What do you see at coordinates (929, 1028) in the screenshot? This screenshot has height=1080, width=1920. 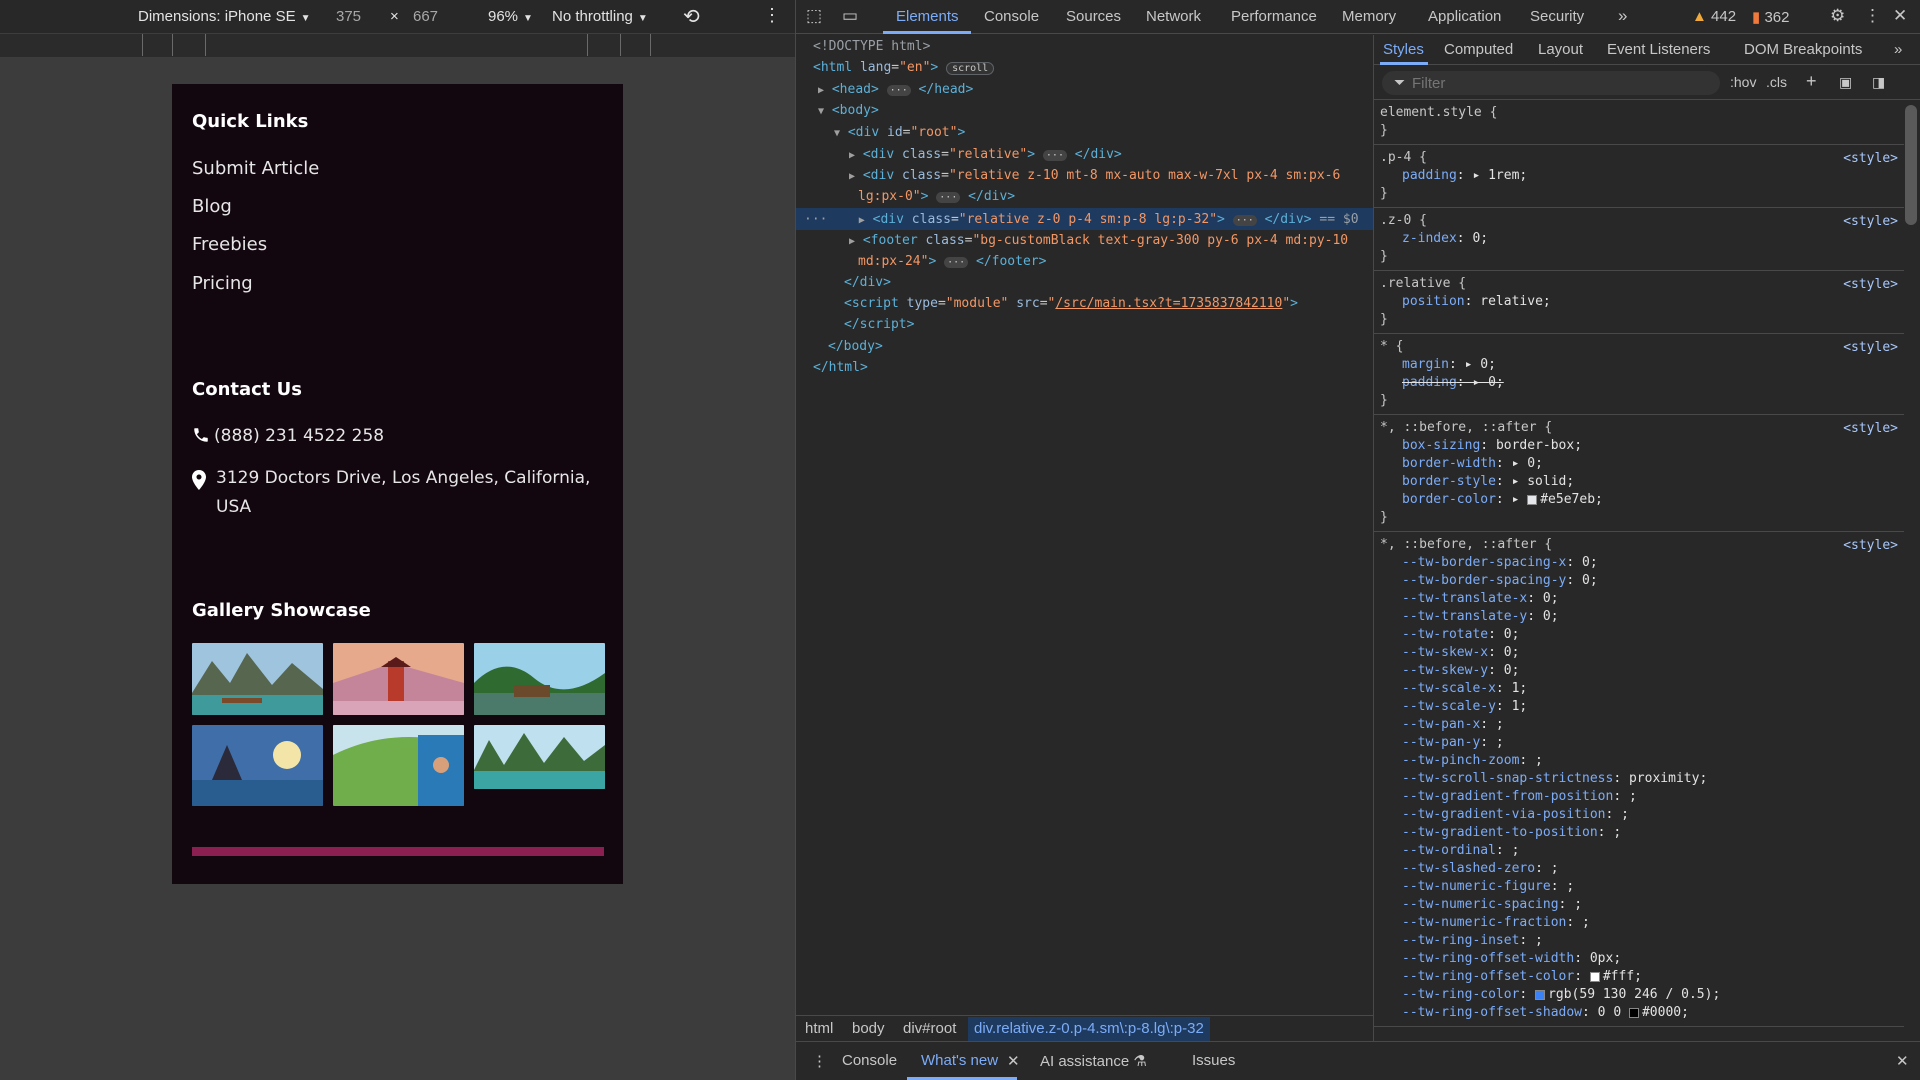 I see `breadcrumb-root: div#root` at bounding box center [929, 1028].